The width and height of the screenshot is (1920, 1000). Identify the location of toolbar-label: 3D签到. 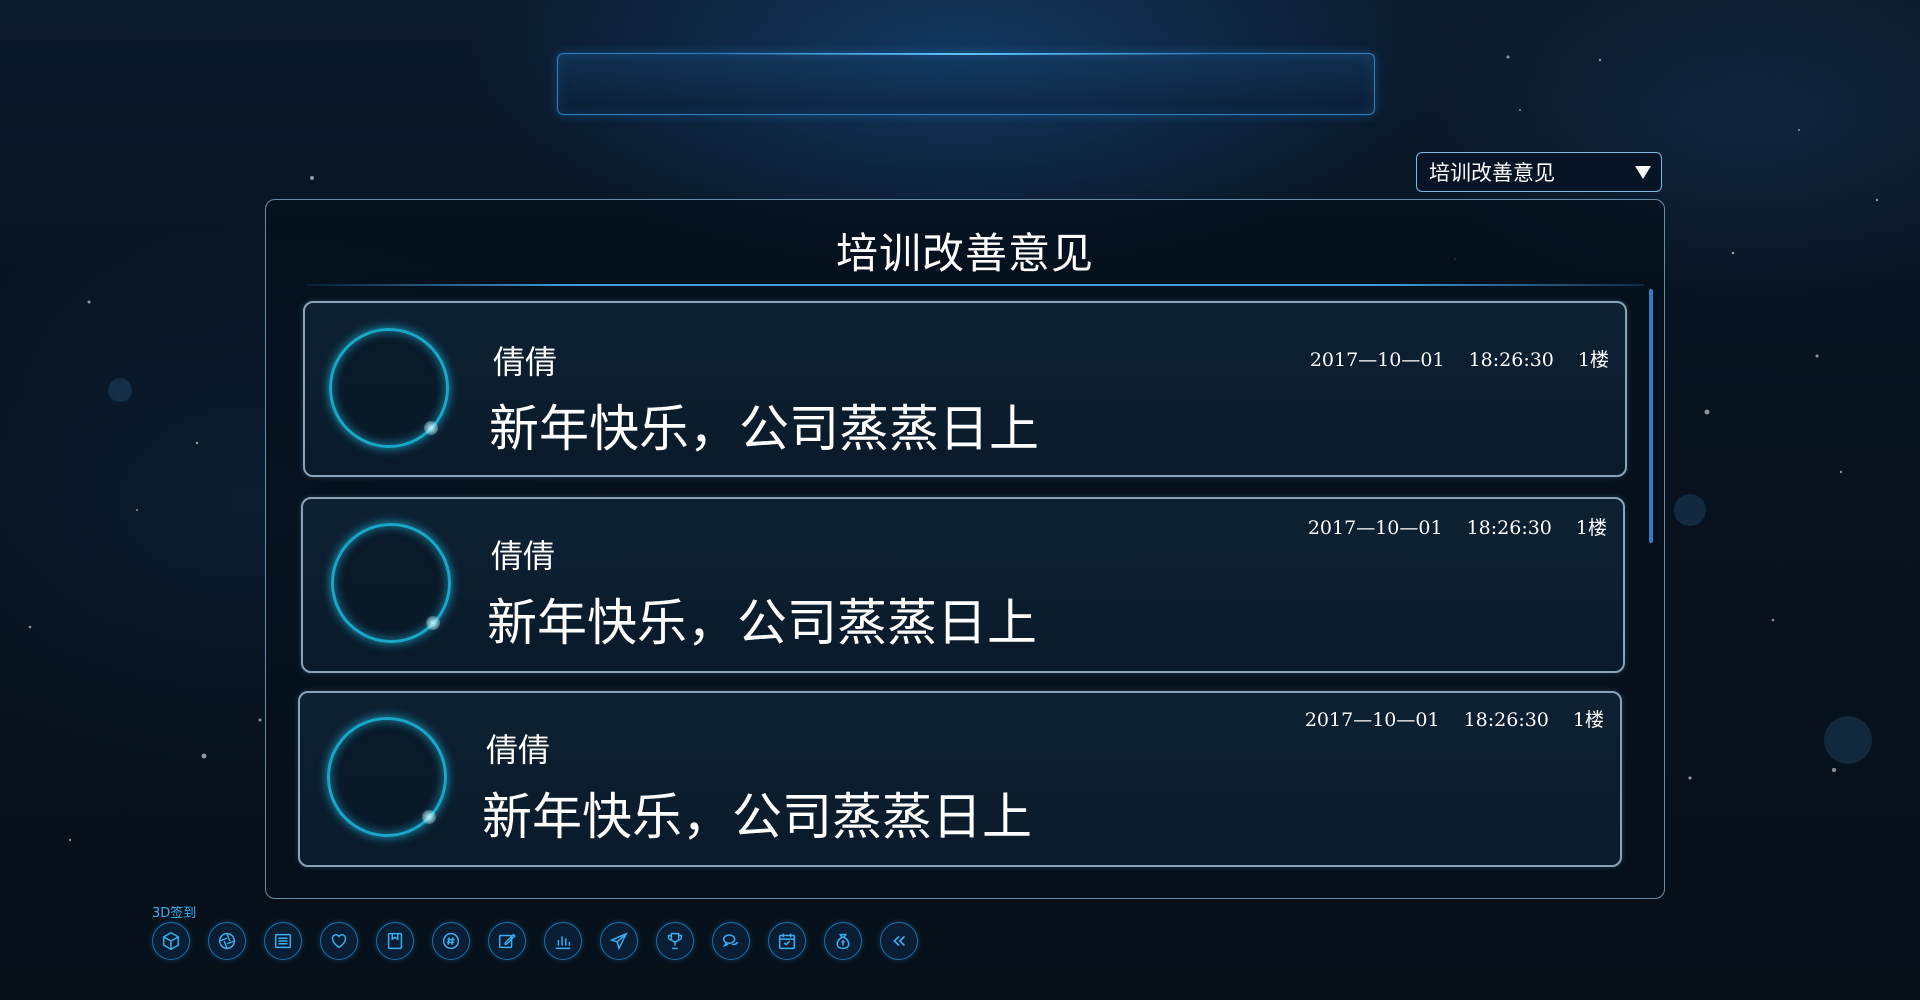
(174, 913).